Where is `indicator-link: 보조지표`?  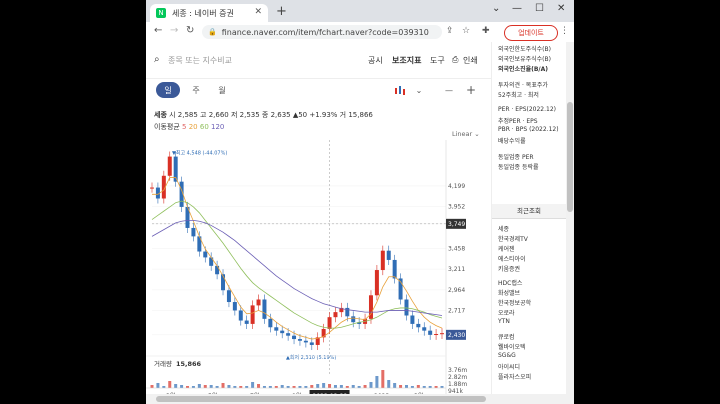 indicator-link: 보조지표 is located at coordinates (406, 60).